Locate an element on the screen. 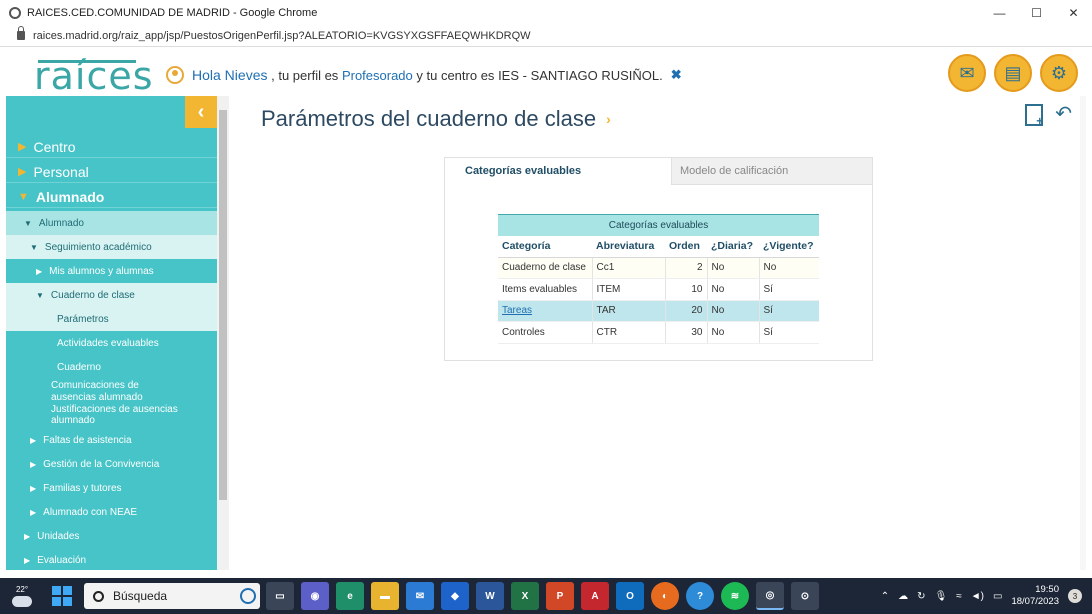 This screenshot has height=614, width=1092. sidebar-item-alumnado-sub: ▼ Alumnado is located at coordinates (111, 223).